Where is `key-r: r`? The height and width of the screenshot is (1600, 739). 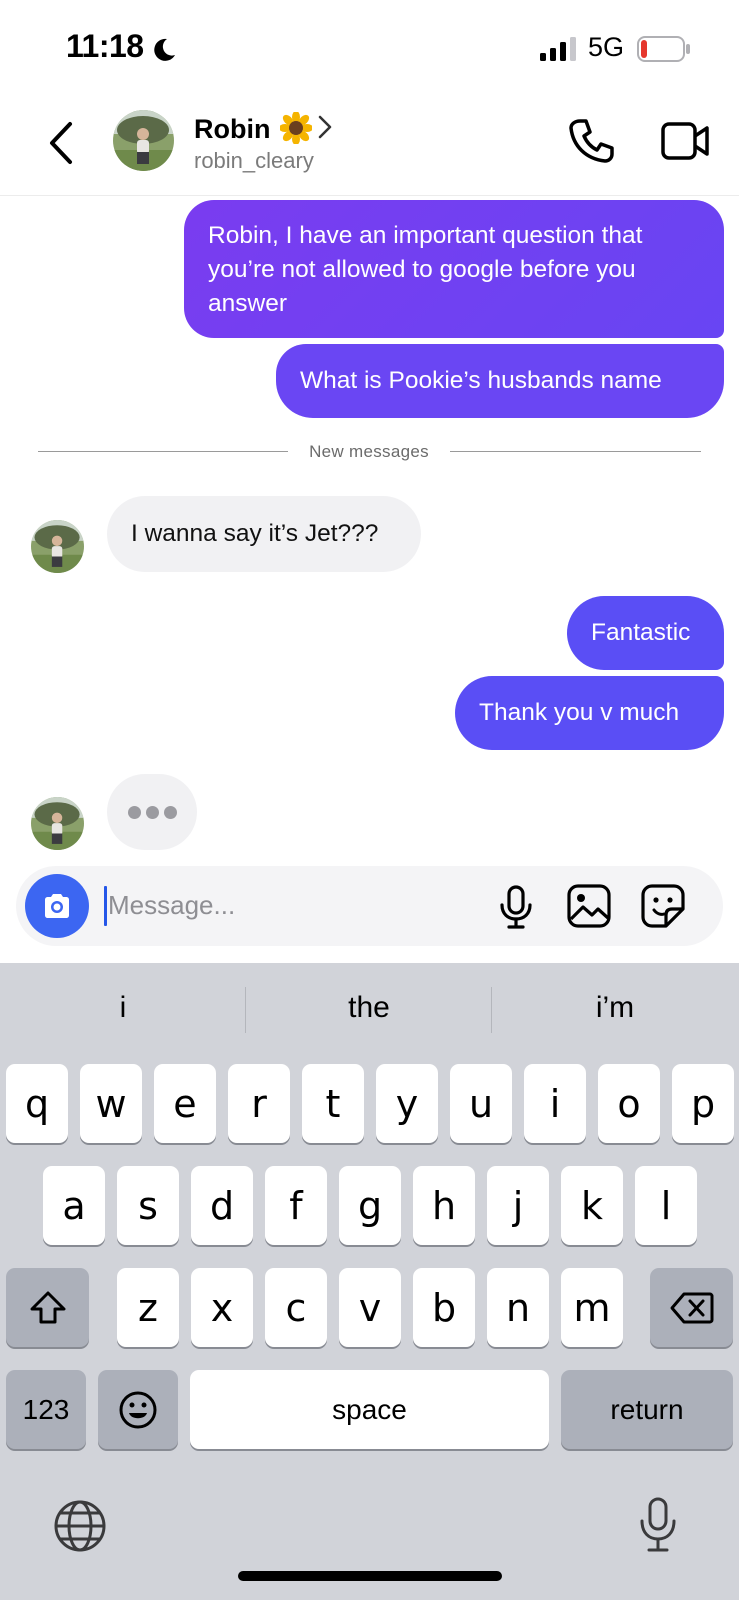
key-r: r is located at coordinates (259, 1103).